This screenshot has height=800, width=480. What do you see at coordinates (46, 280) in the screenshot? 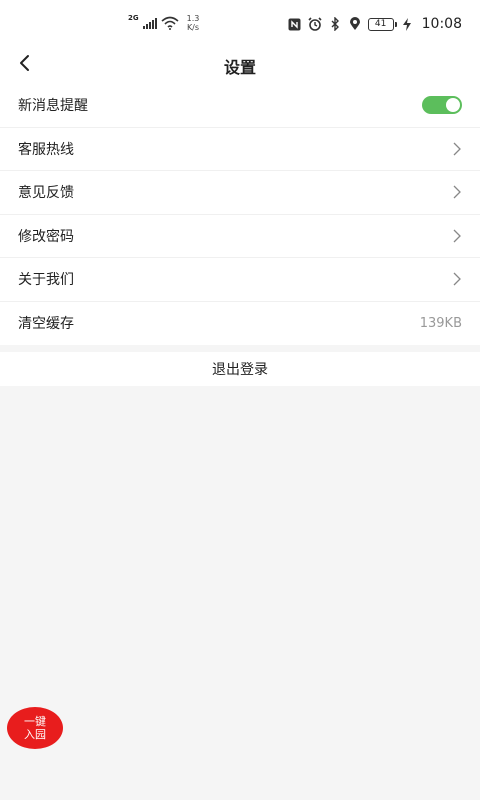
I see `settings-item-label: 关于我们` at bounding box center [46, 280].